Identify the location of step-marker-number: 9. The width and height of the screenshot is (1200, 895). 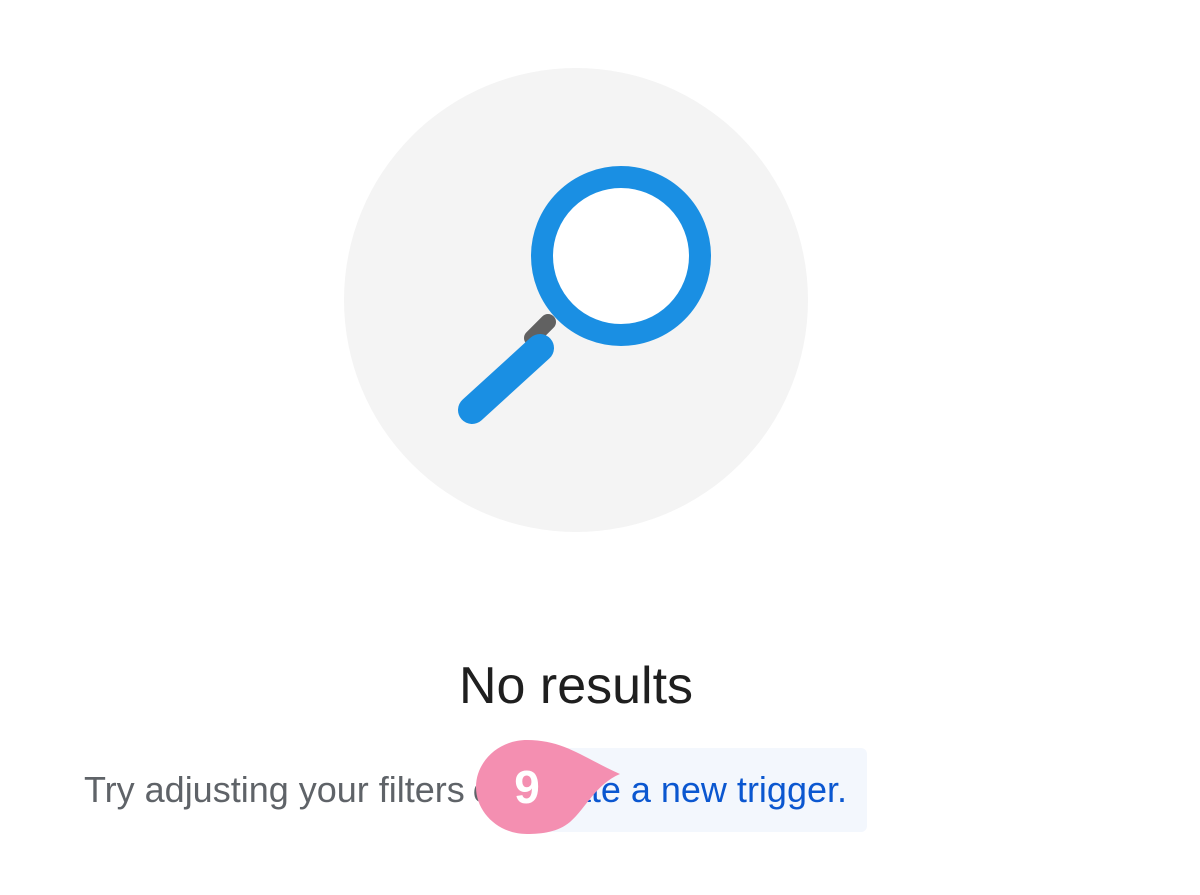
(527, 787).